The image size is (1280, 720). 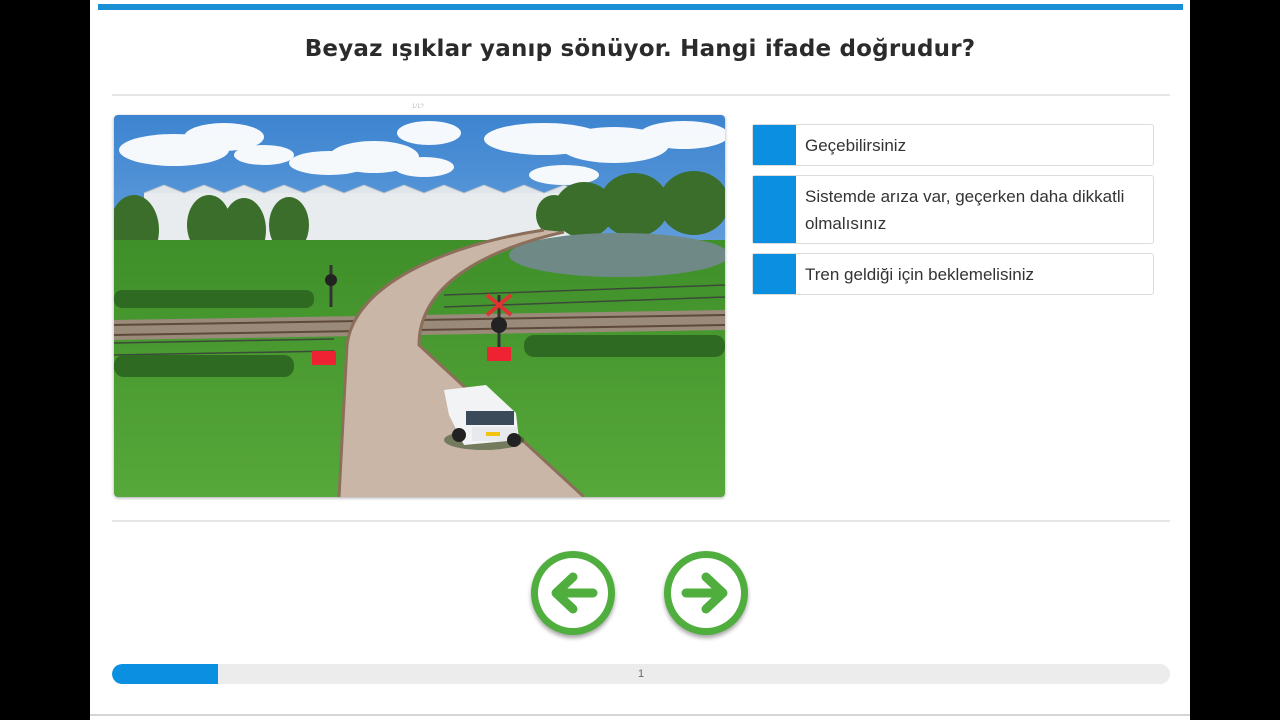 I want to click on next-button, so click(x=706, y=593).